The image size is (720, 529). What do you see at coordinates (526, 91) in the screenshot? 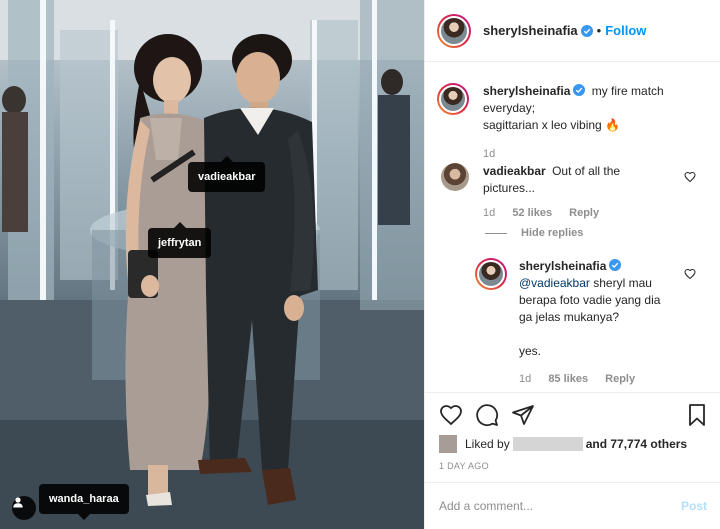
I see `caption-username: sherylsheinafia` at bounding box center [526, 91].